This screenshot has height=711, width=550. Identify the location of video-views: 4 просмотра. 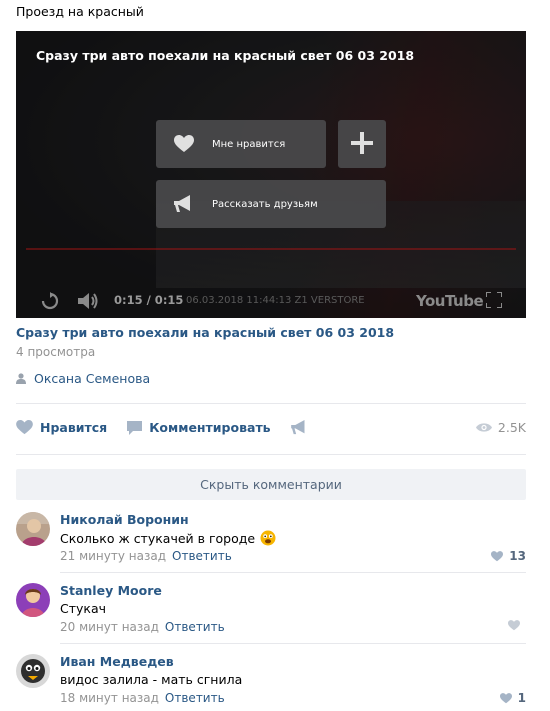
(56, 352).